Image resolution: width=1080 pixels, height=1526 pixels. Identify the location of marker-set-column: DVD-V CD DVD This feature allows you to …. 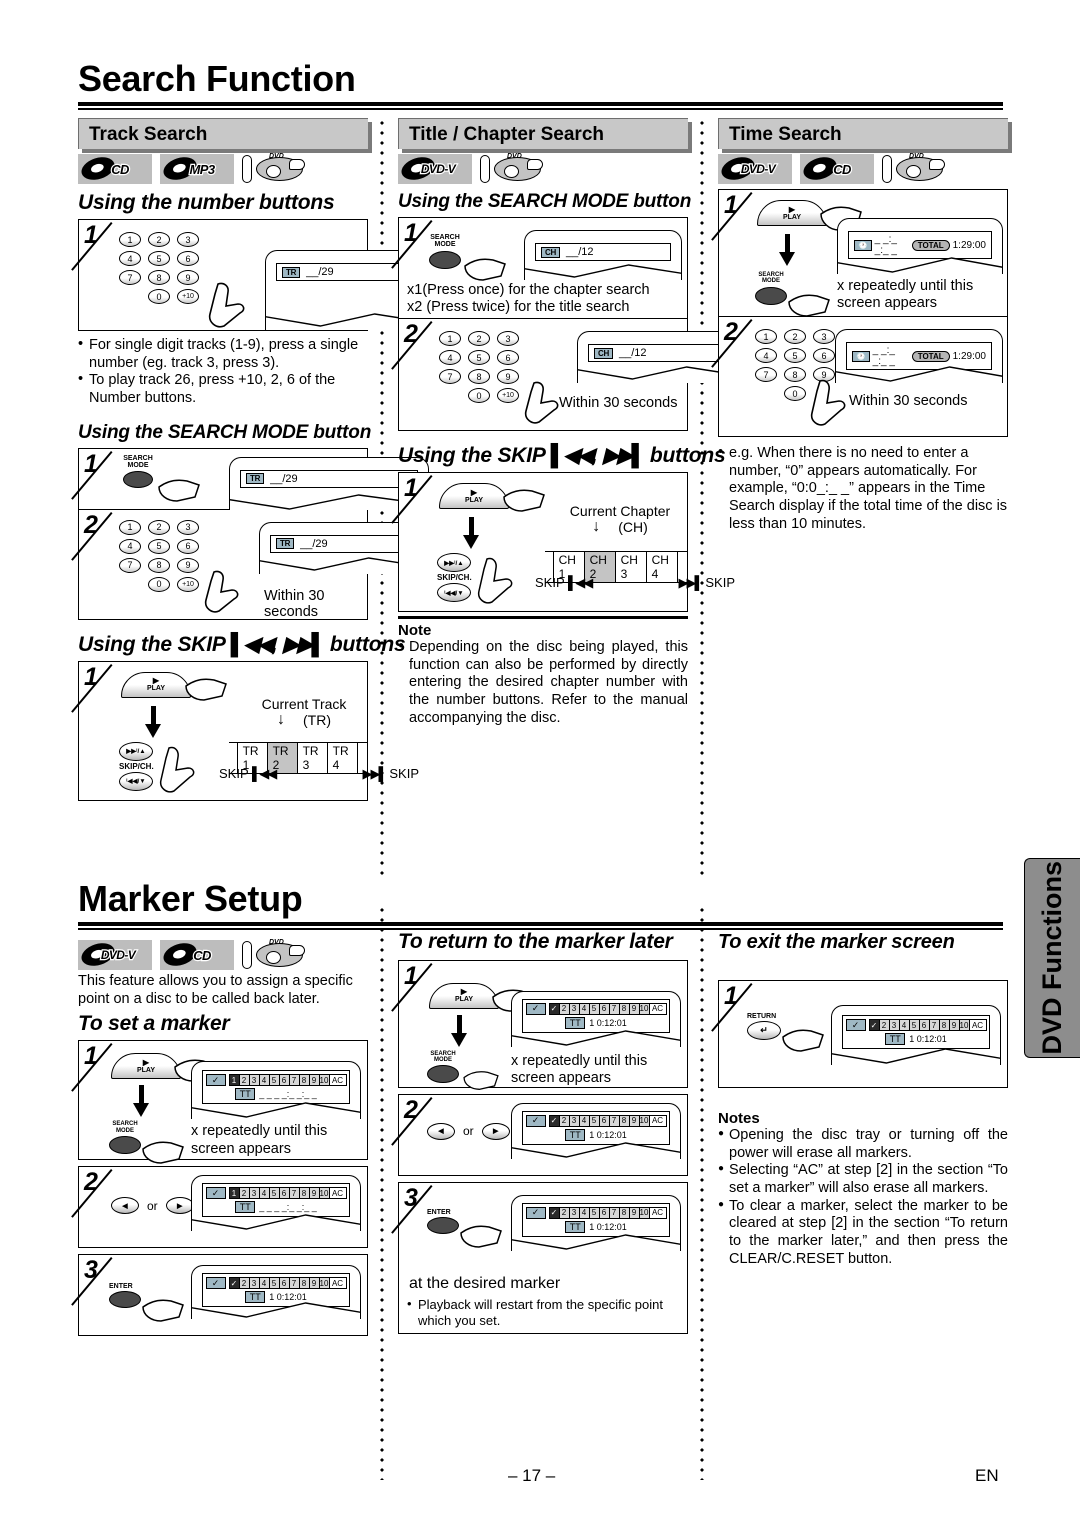
(223, 1136).